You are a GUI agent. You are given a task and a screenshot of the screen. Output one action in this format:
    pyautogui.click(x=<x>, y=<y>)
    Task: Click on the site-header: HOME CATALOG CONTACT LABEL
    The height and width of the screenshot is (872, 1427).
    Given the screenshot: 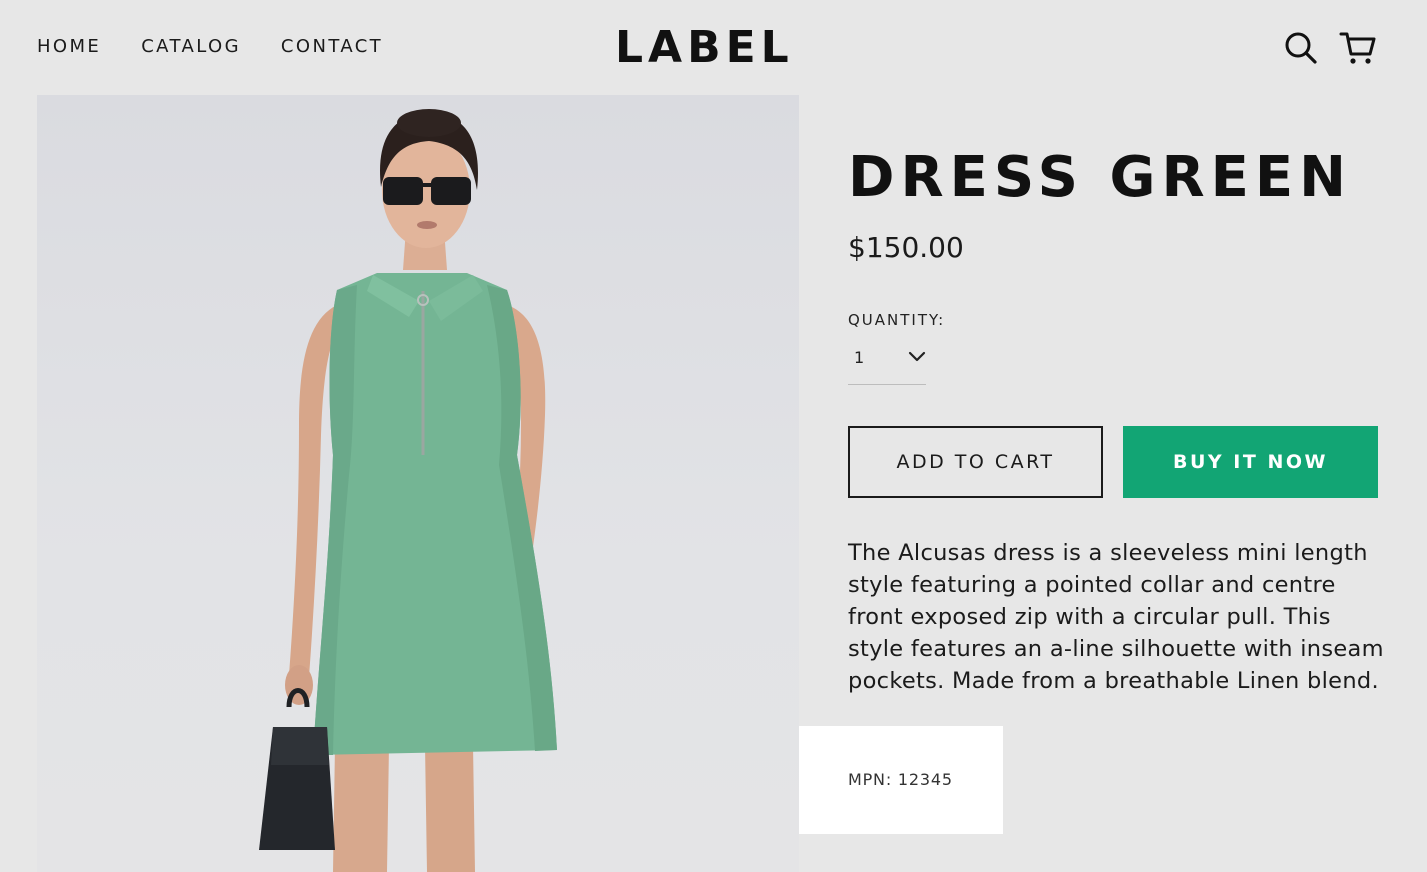 What is the action you would take?
    pyautogui.click(x=713, y=47)
    